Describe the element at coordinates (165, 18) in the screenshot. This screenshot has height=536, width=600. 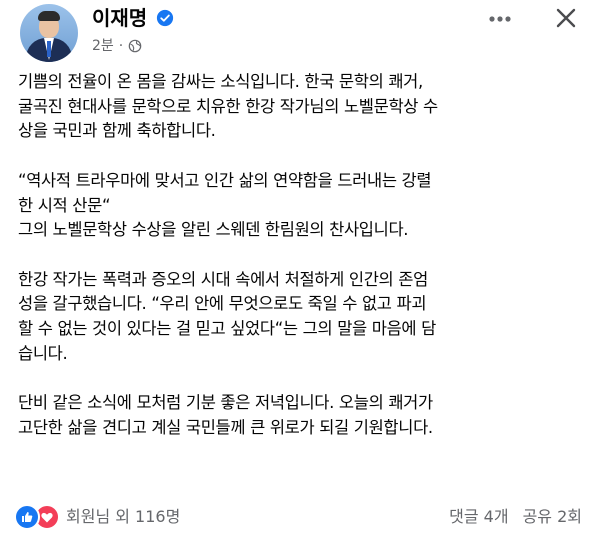
I see `verified-badge-icon` at that location.